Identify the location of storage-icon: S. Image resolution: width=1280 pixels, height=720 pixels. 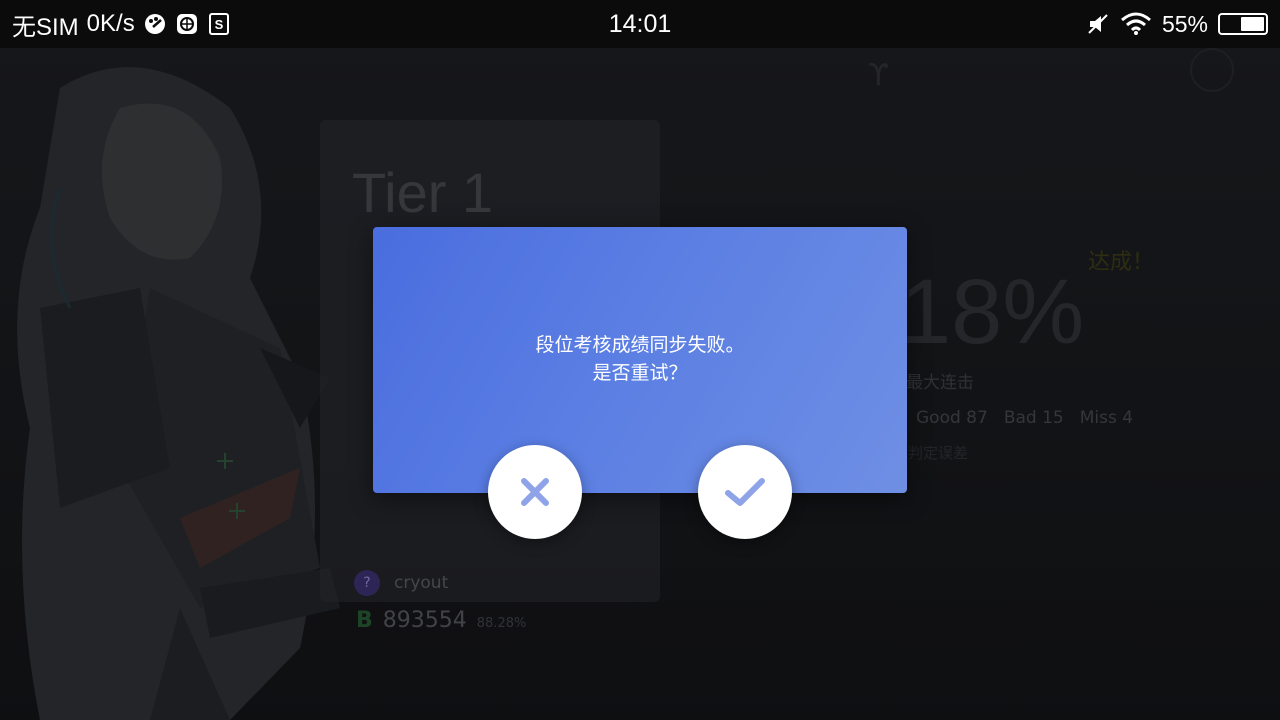
(219, 24).